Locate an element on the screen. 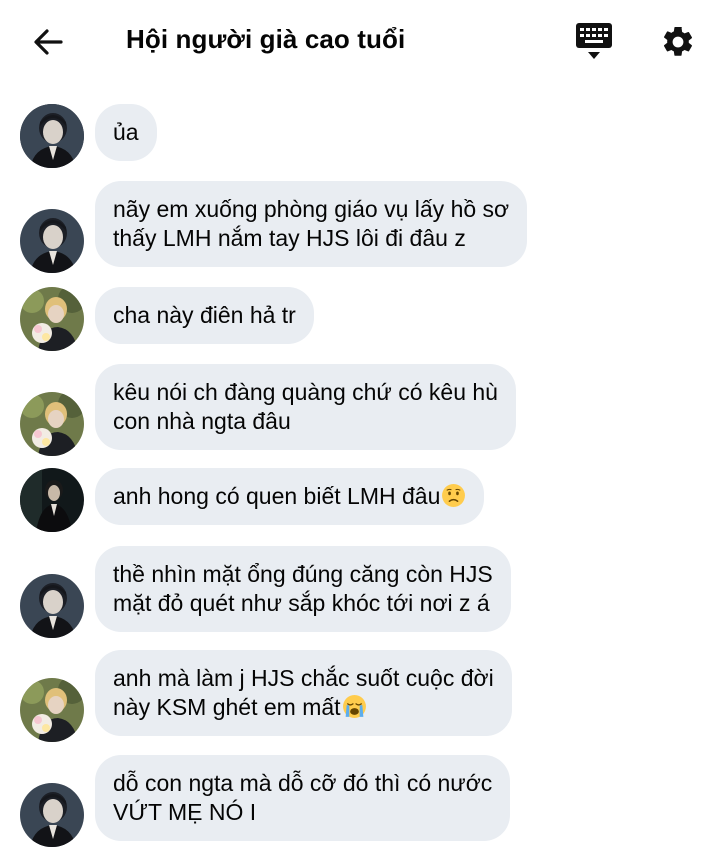 This screenshot has height=856, width=720. message-text: ủa is located at coordinates (126, 132).